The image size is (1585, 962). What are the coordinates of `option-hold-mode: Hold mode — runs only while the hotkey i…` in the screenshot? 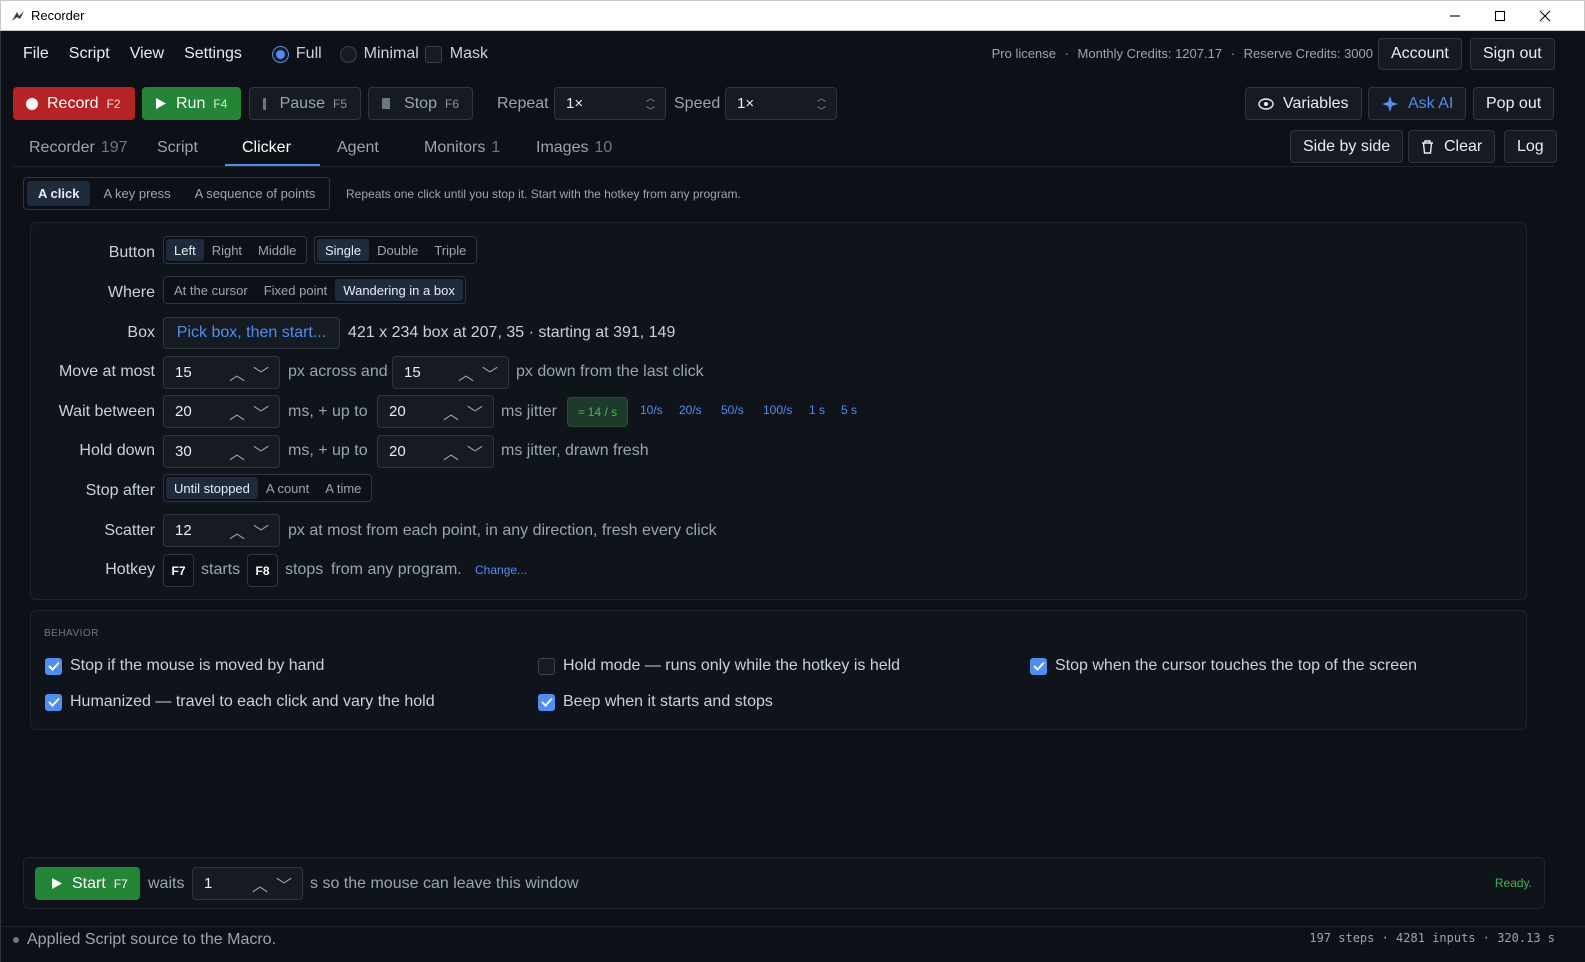 It's located at (719, 666).